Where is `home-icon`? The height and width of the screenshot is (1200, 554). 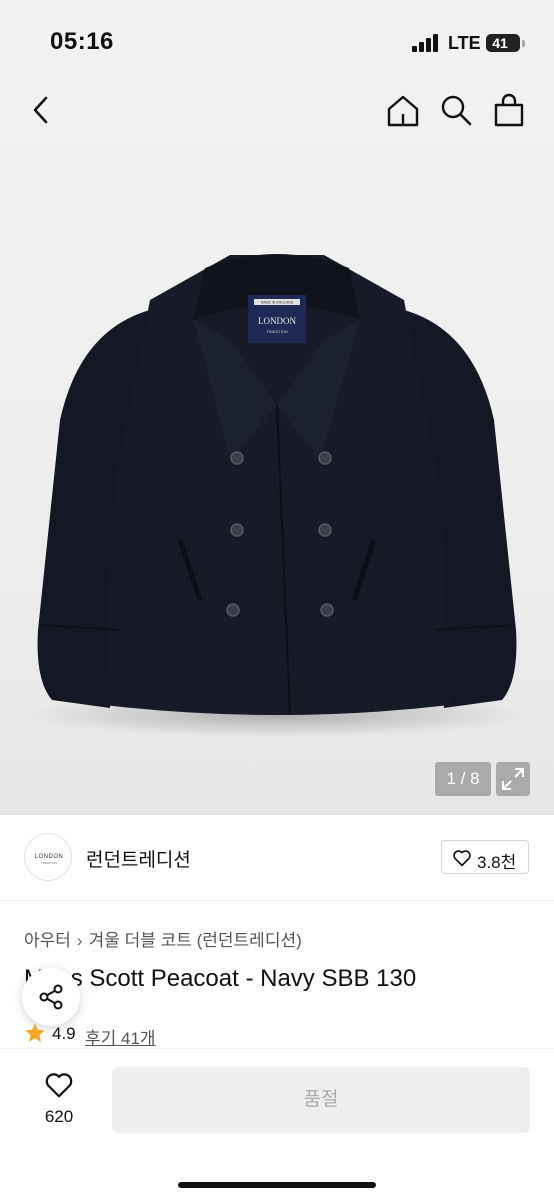 home-icon is located at coordinates (403, 111).